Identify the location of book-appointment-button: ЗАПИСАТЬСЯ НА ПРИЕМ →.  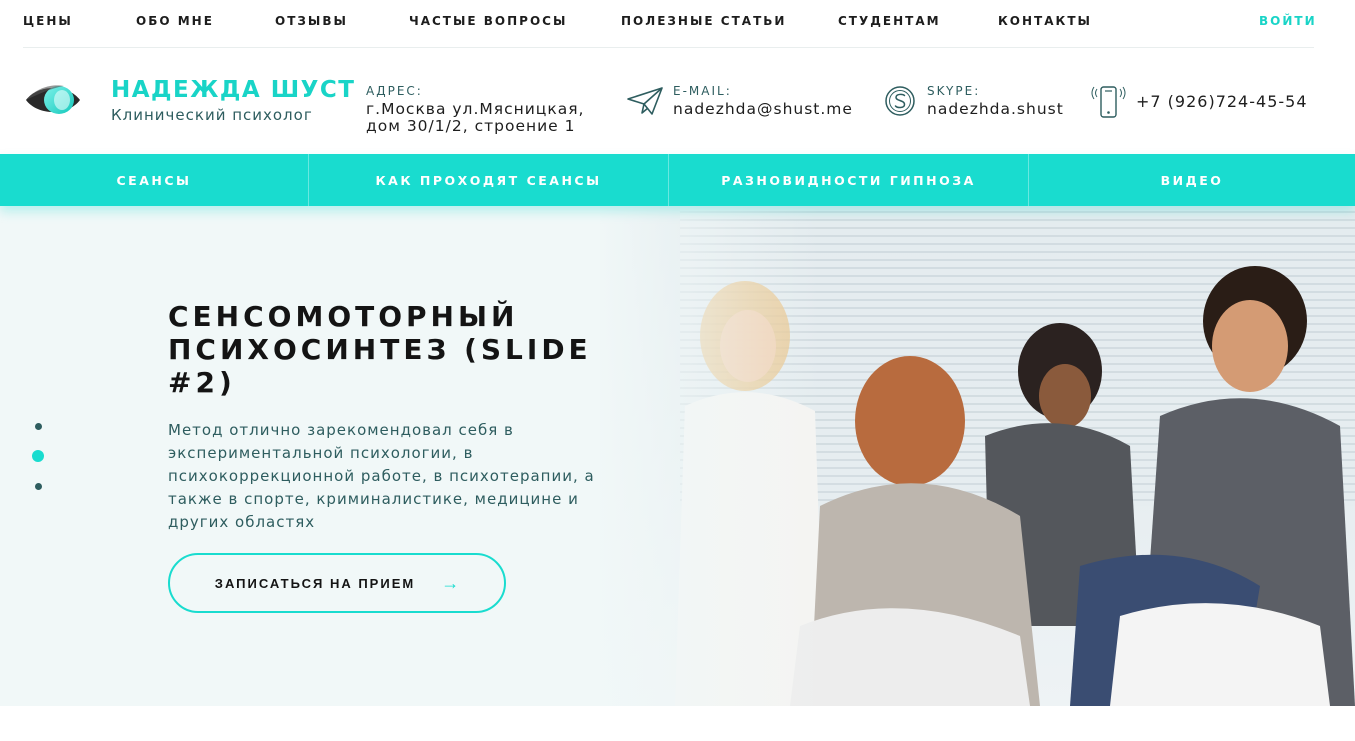
(337, 583).